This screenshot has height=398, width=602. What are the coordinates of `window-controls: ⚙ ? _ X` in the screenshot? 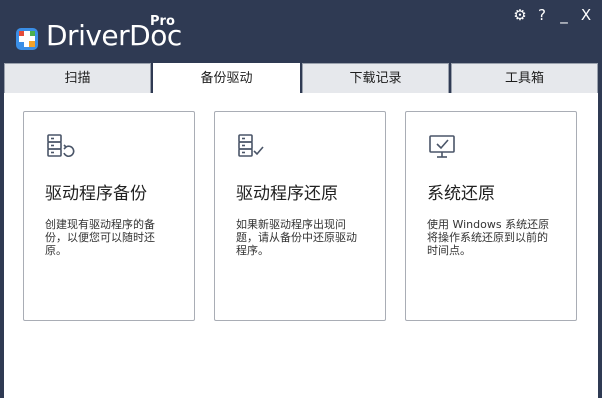 It's located at (553, 15).